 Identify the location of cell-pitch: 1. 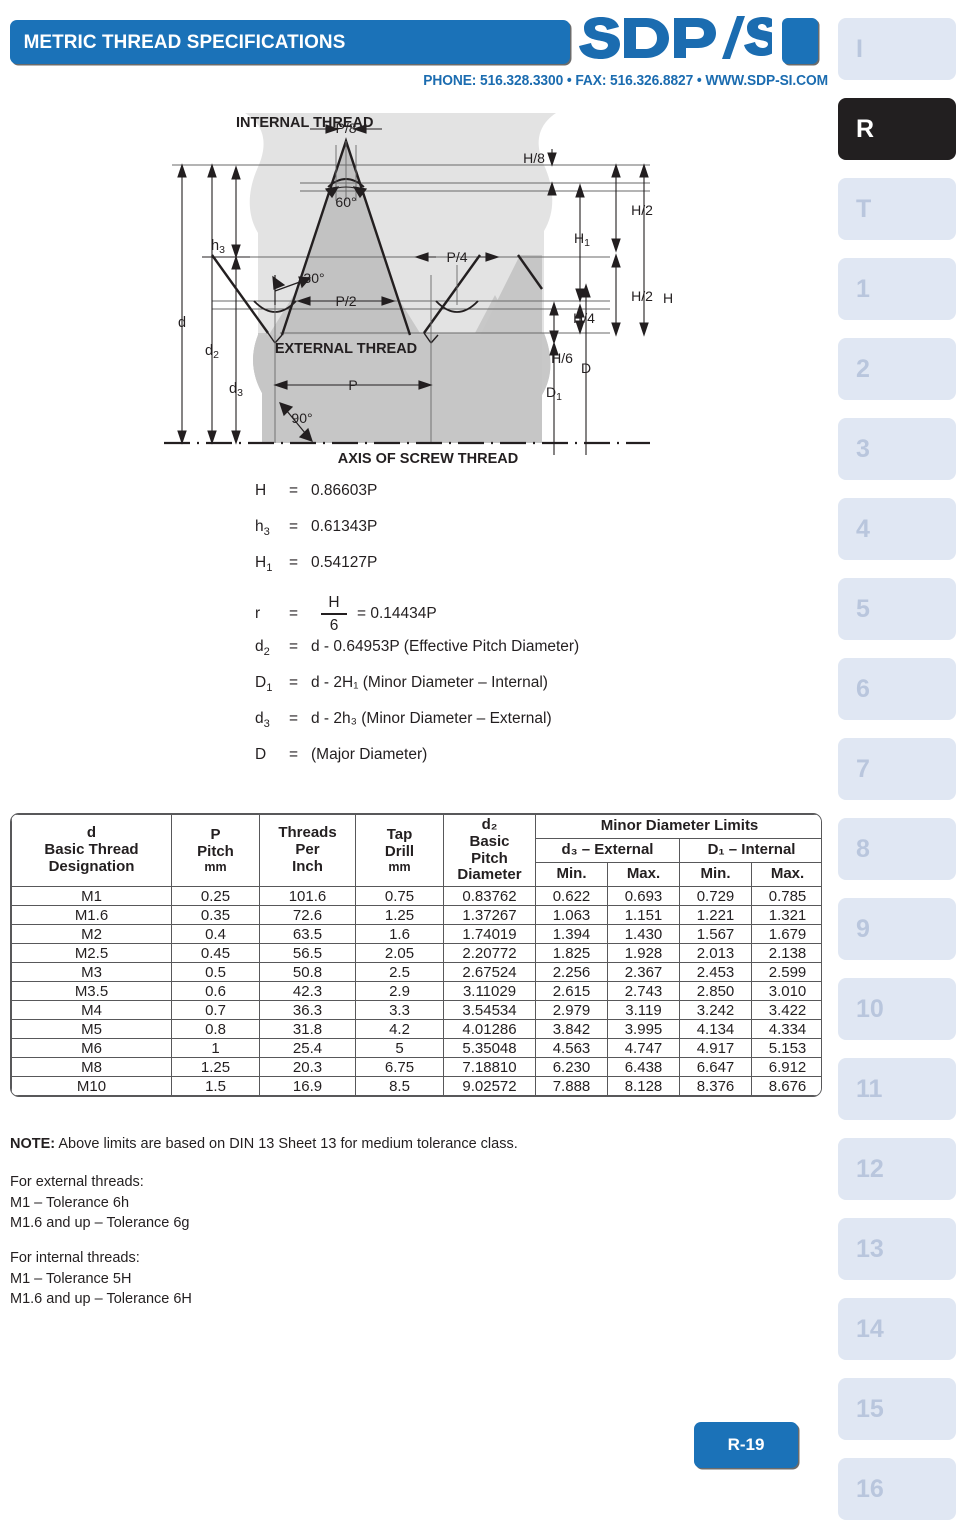
(215, 1048).